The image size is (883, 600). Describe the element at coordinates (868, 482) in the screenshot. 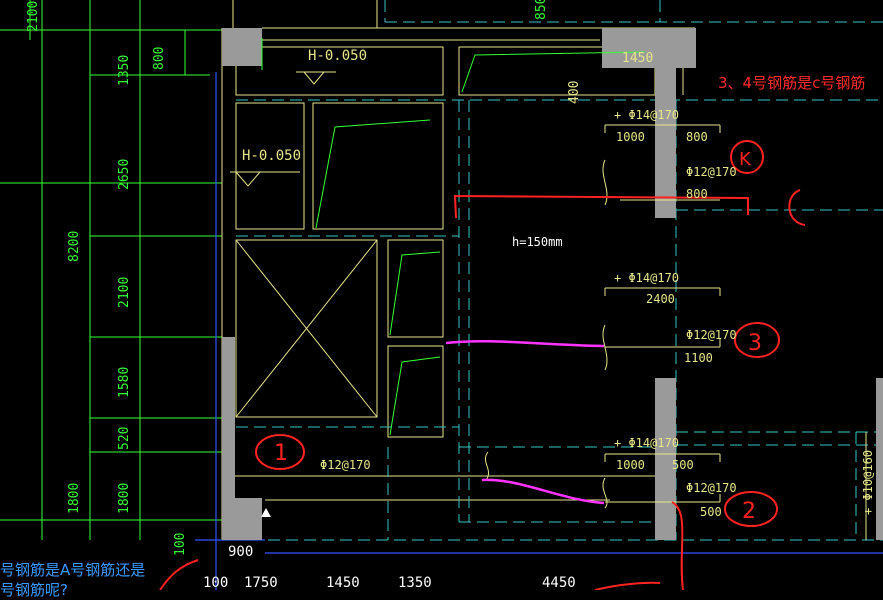

I see `rebar-right-label: + Φ10@160` at that location.